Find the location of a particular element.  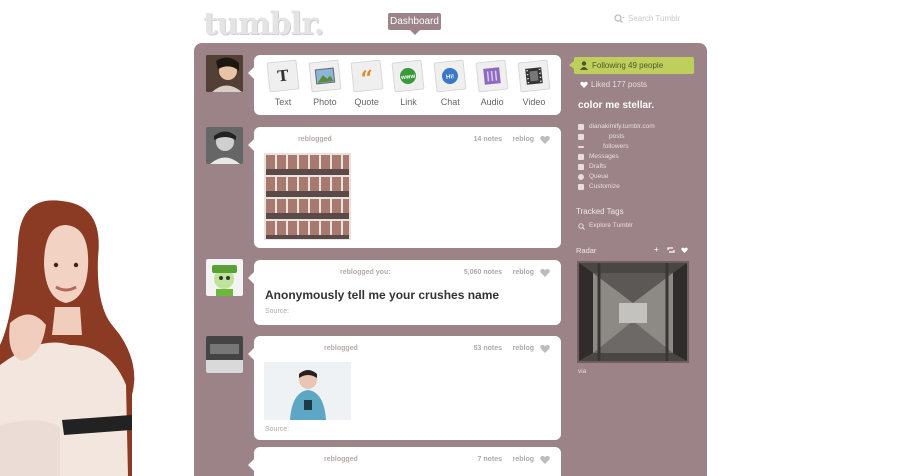

dashboard-button: Dashboard is located at coordinates (414, 24).